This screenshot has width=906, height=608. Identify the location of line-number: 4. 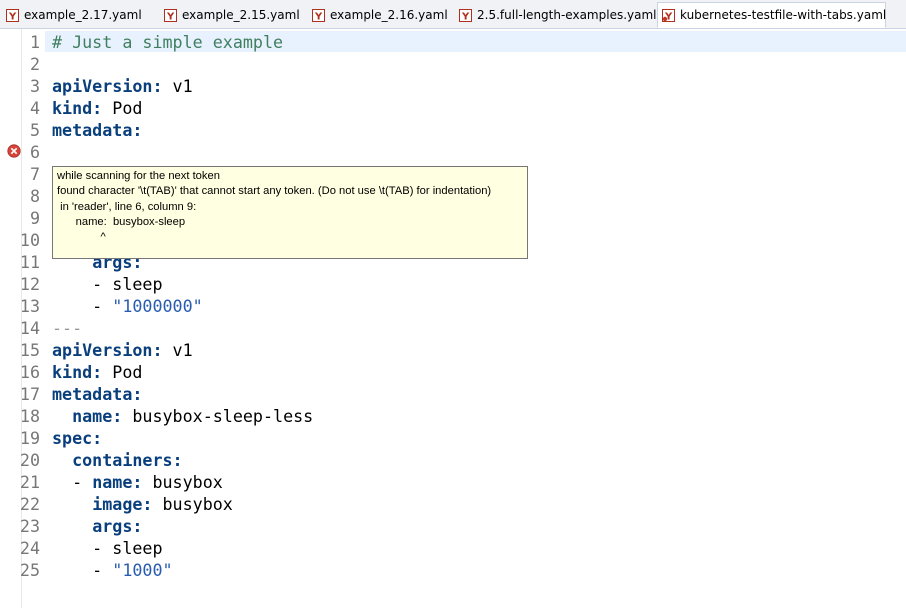
(34, 108).